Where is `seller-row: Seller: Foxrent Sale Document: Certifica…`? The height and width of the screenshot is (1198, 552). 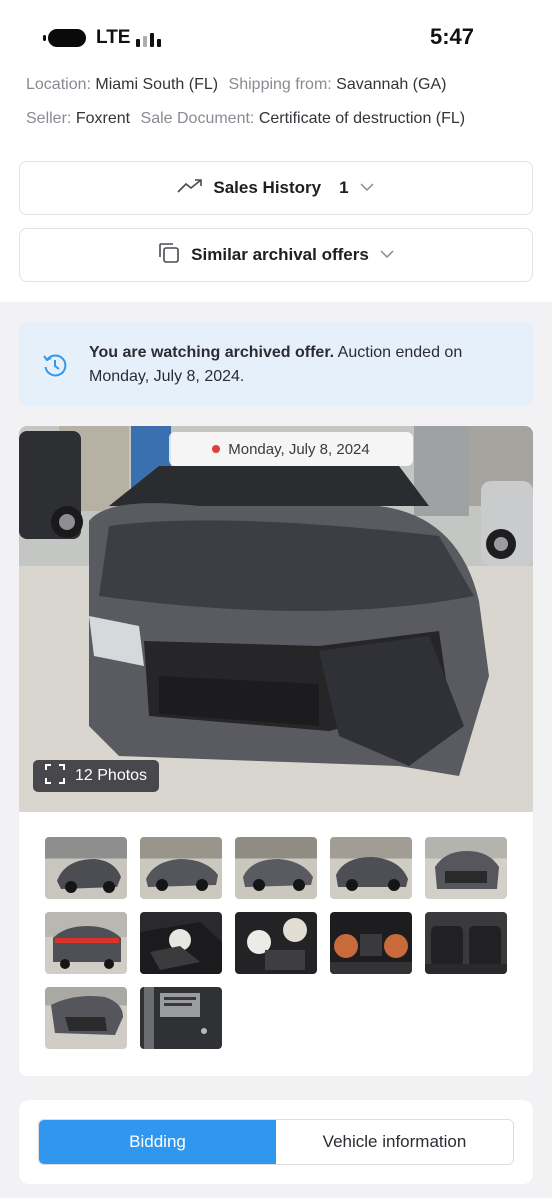 seller-row: Seller: Foxrent Sale Document: Certifica… is located at coordinates (245, 119).